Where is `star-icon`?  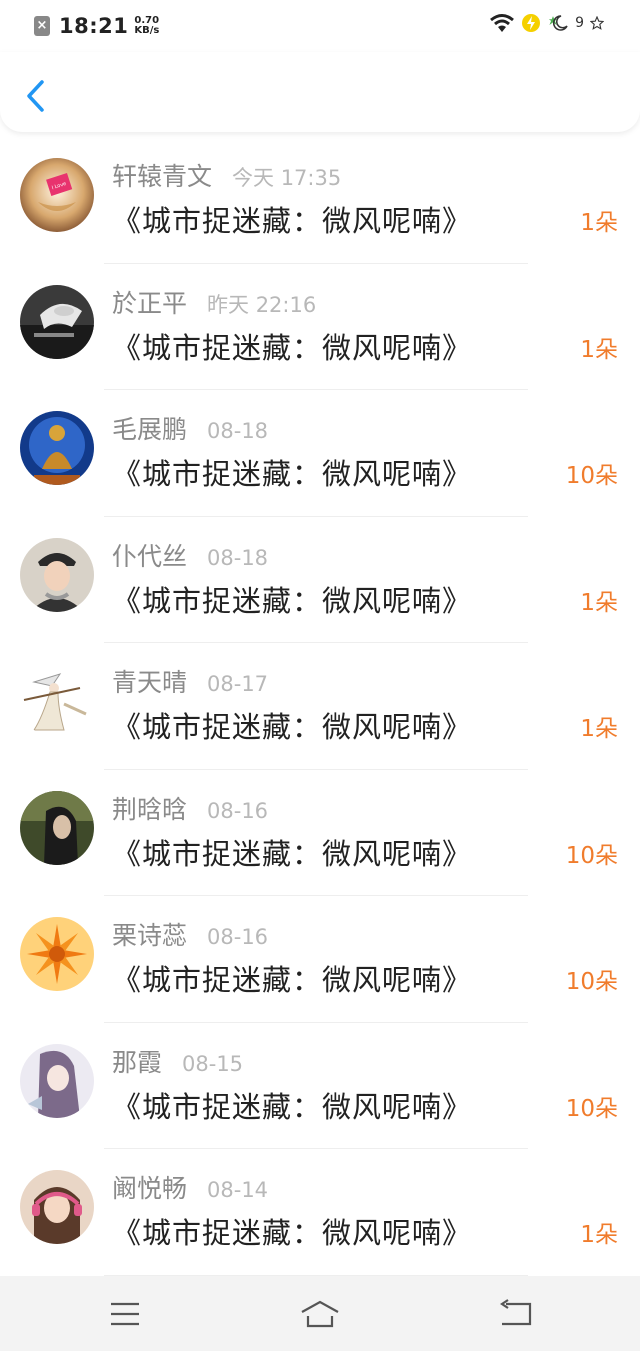 star-icon is located at coordinates (597, 23).